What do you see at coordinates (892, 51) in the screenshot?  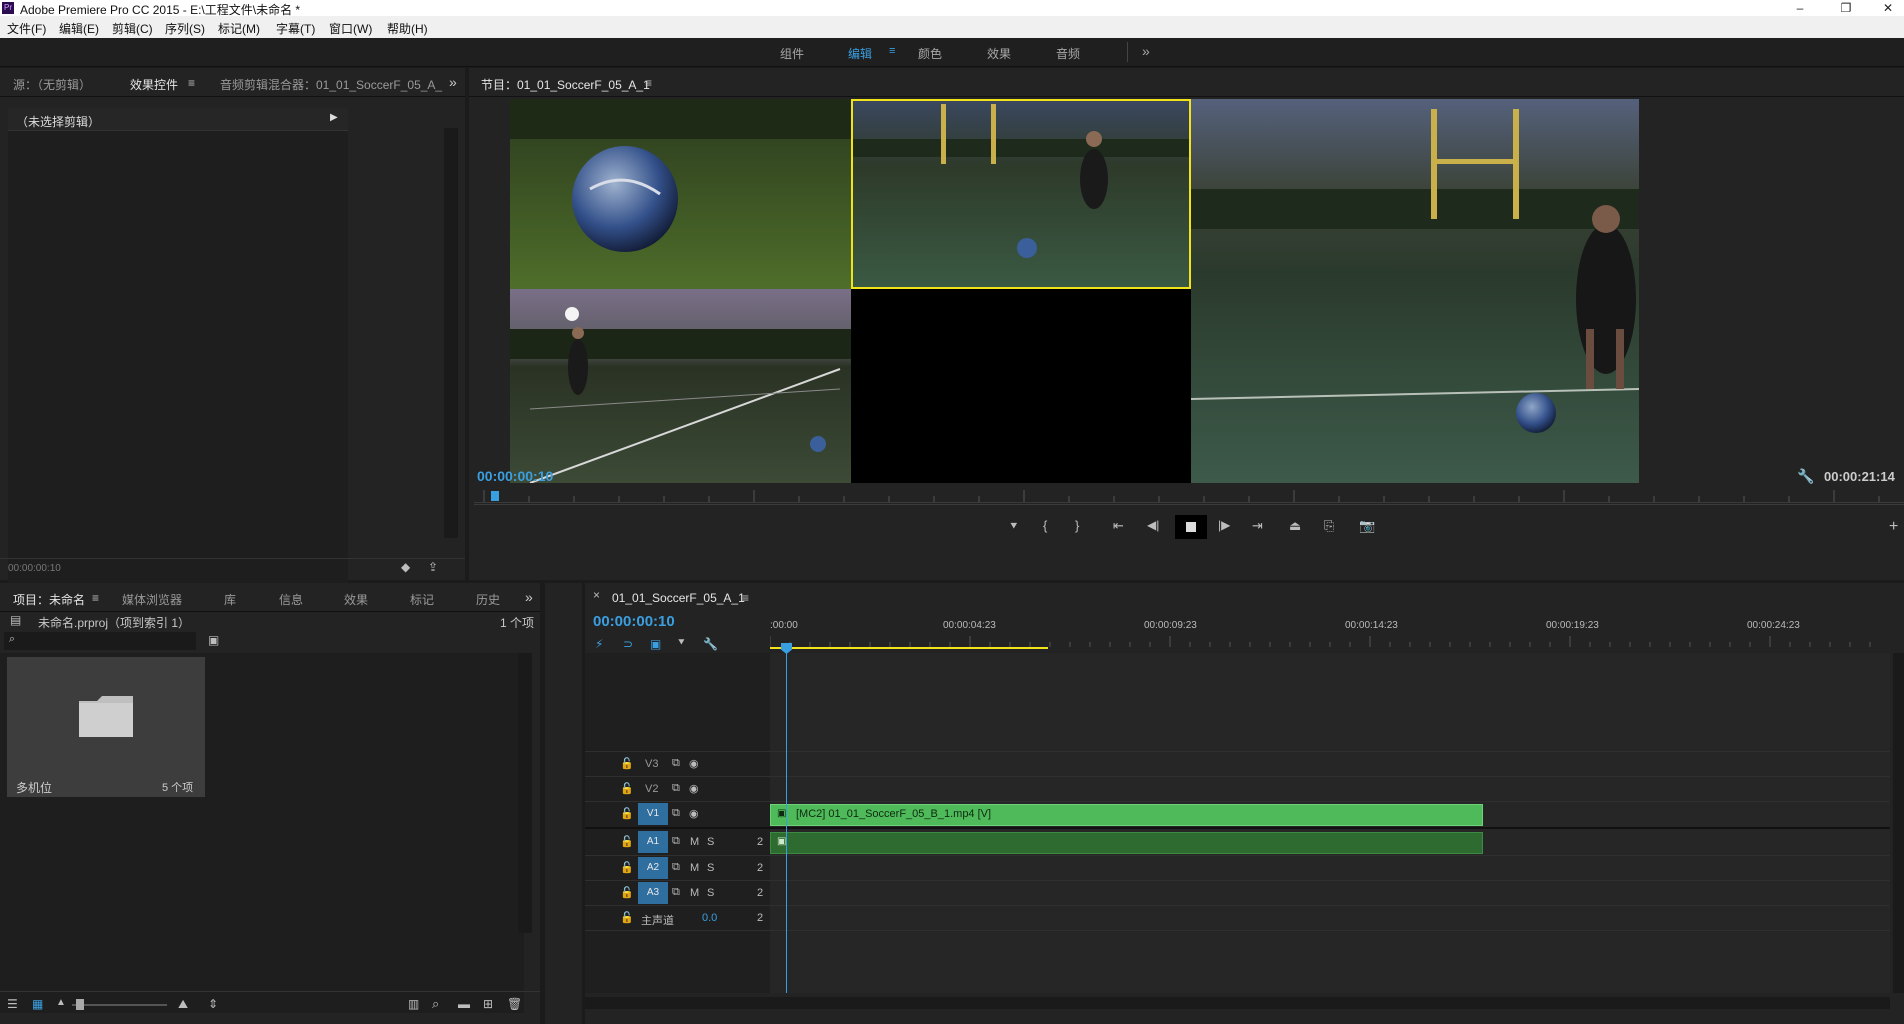 I see `workspace-menu-icon: ≡` at bounding box center [892, 51].